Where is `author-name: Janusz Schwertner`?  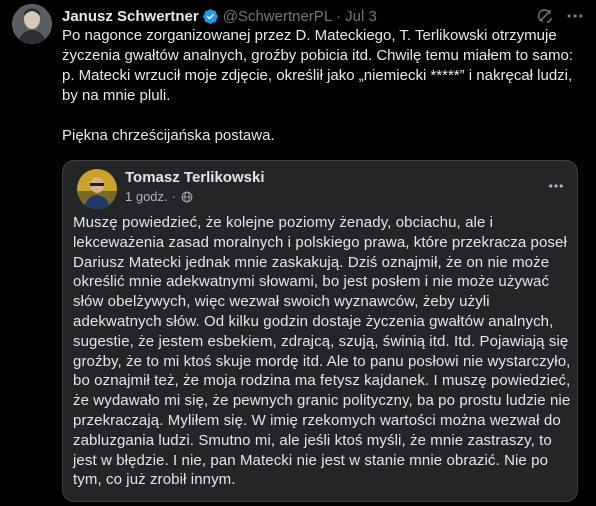 author-name: Janusz Schwertner is located at coordinates (130, 16).